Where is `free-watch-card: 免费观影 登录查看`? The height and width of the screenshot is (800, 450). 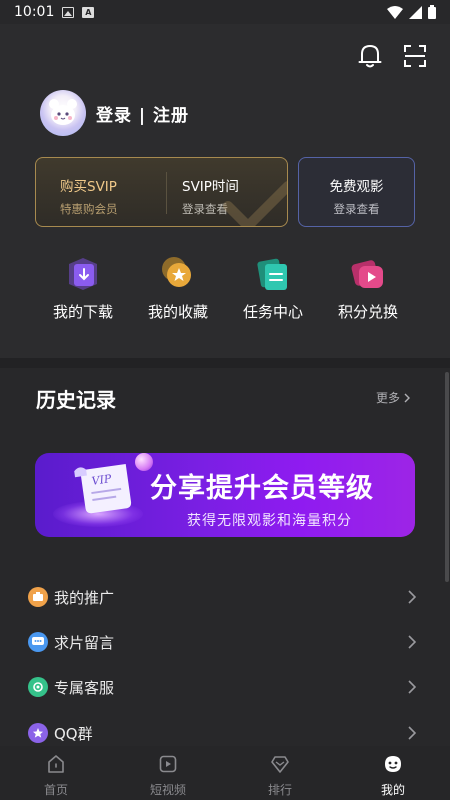 free-watch-card: 免费观影 登录查看 is located at coordinates (356, 192).